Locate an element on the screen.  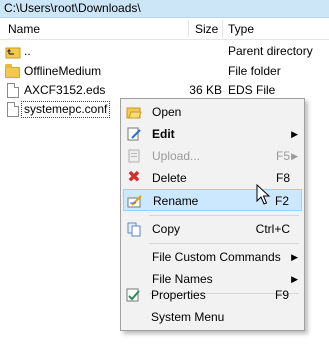
menu-item-delete: ✖ Delete F8 is located at coordinates (212, 178).